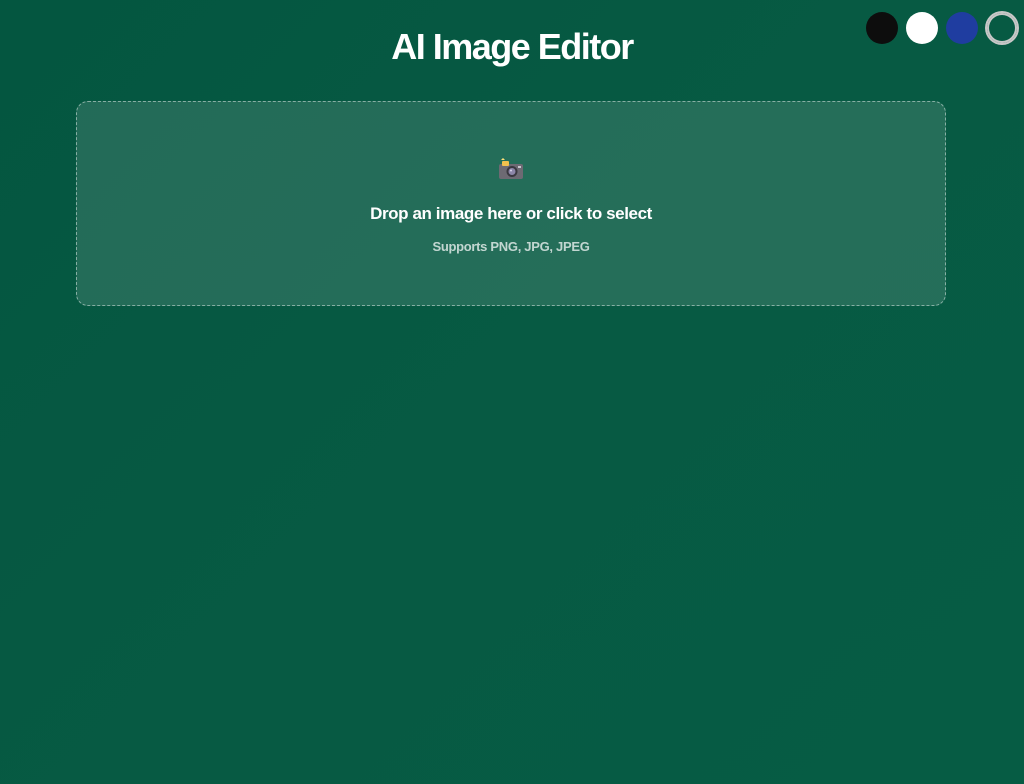  Describe the element at coordinates (511, 213) in the screenshot. I see `dropzone-prompt: Drop an image here or click to select` at that location.